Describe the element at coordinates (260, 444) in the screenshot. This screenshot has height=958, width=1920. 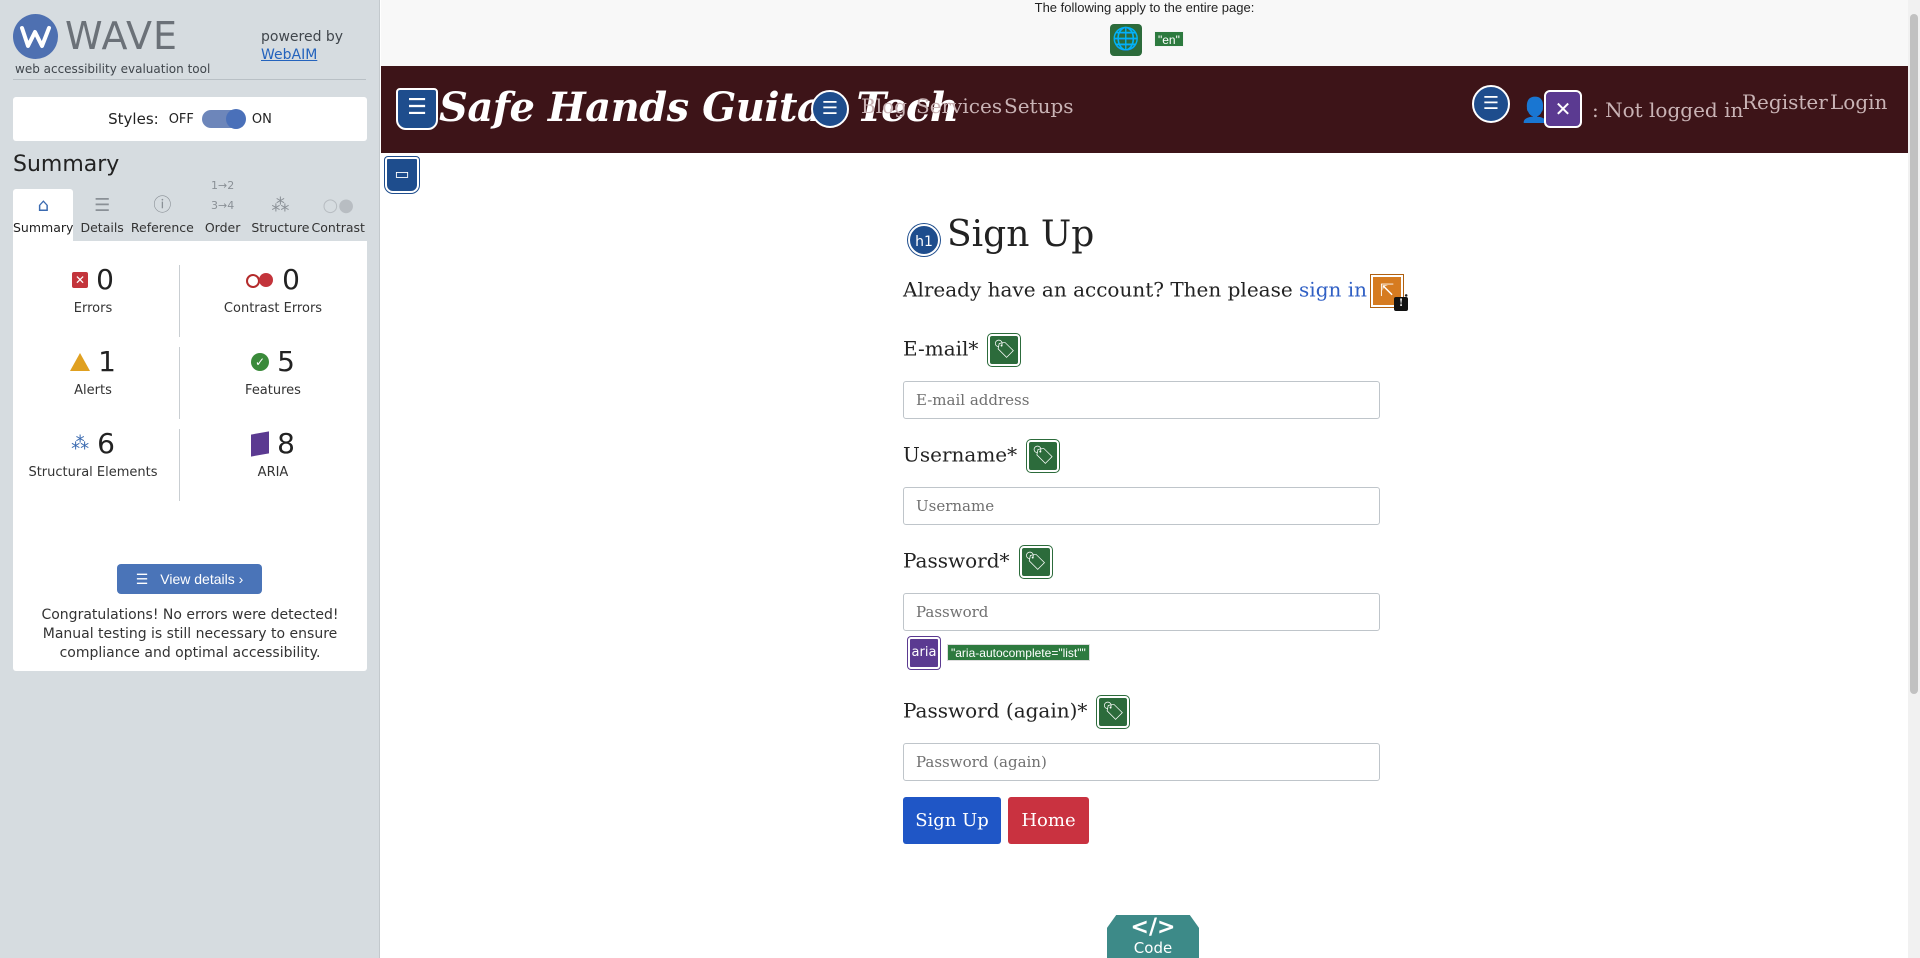
I see `aria-icon` at that location.